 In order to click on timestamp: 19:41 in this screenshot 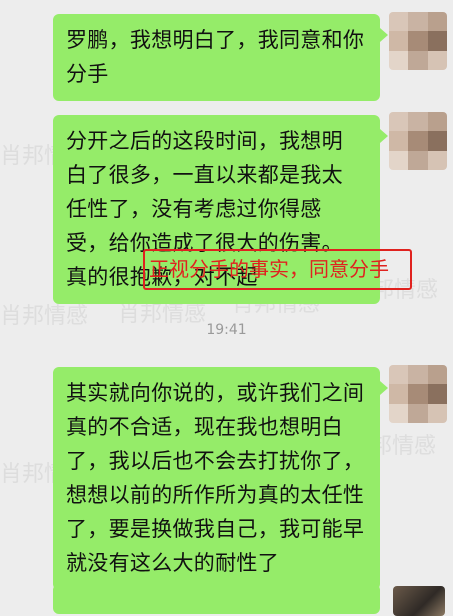, I will do `click(226, 330)`.